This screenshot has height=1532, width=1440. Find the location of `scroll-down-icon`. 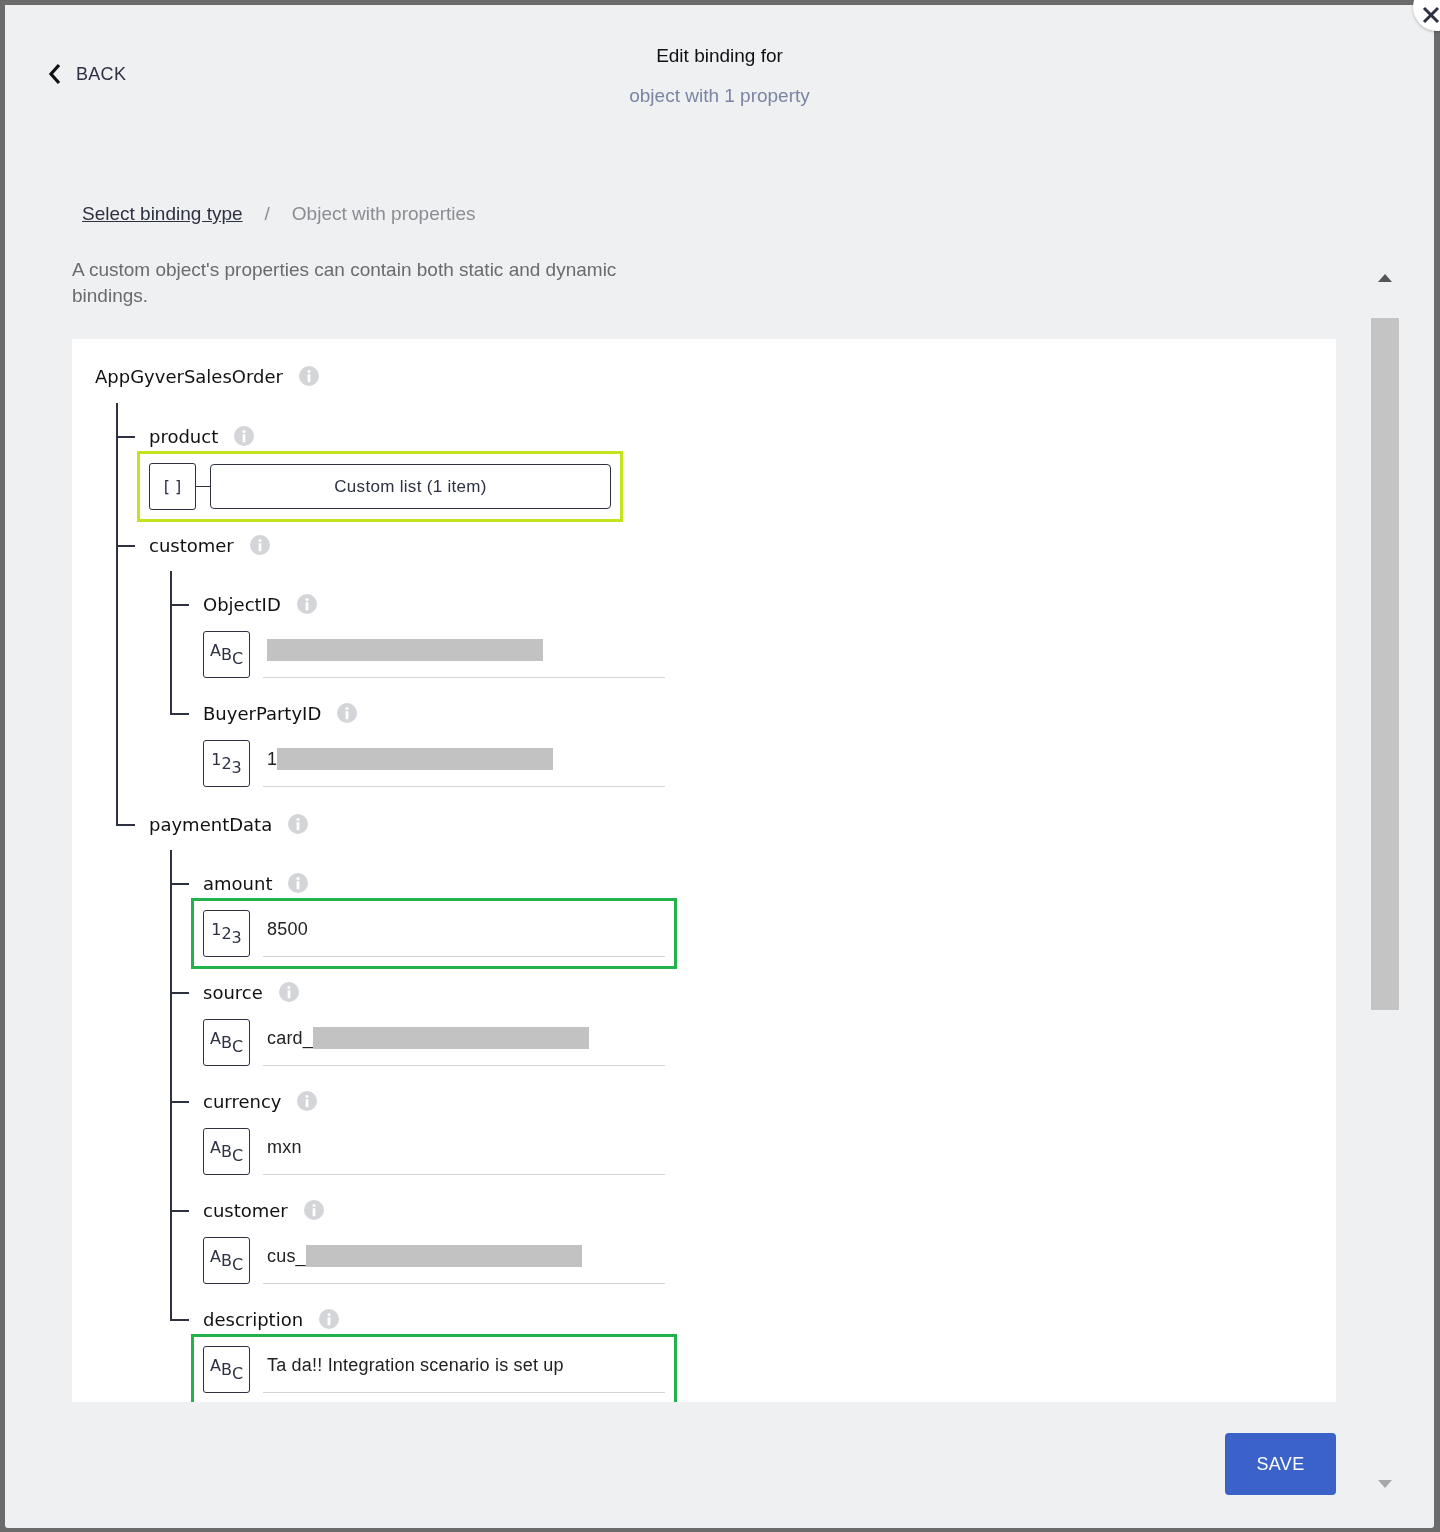

scroll-down-icon is located at coordinates (1385, 1484).